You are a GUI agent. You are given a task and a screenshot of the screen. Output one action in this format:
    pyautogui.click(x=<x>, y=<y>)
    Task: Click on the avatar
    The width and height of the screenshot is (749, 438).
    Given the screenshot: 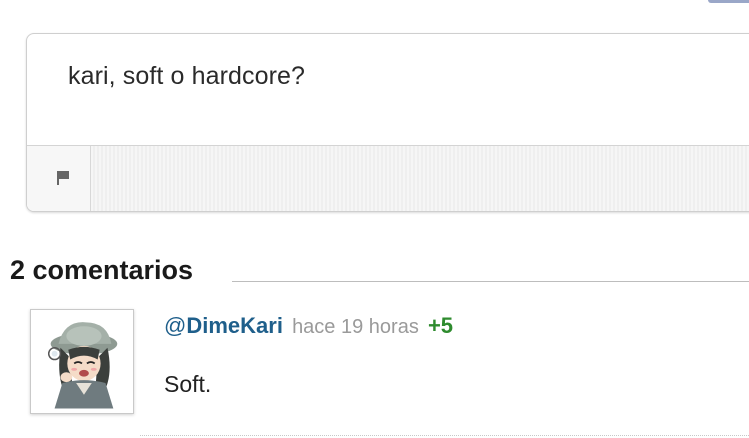 What is the action you would take?
    pyautogui.click(x=82, y=361)
    